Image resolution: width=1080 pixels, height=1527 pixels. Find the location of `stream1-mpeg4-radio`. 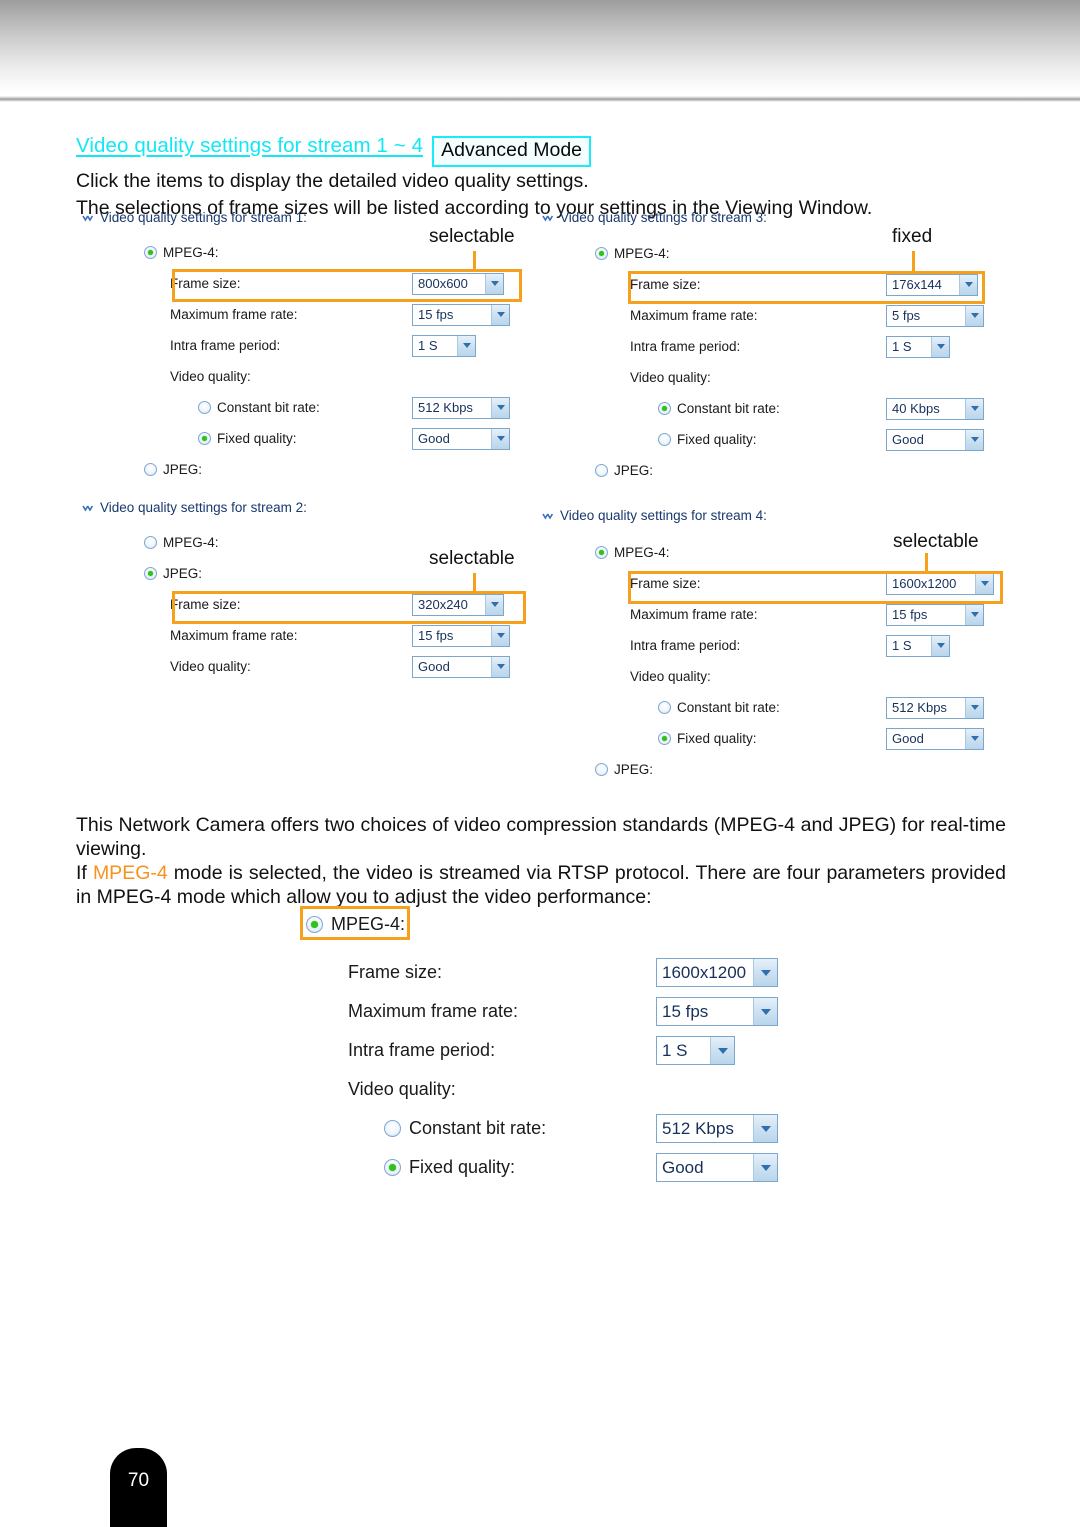

stream1-mpeg4-radio is located at coordinates (150, 252).